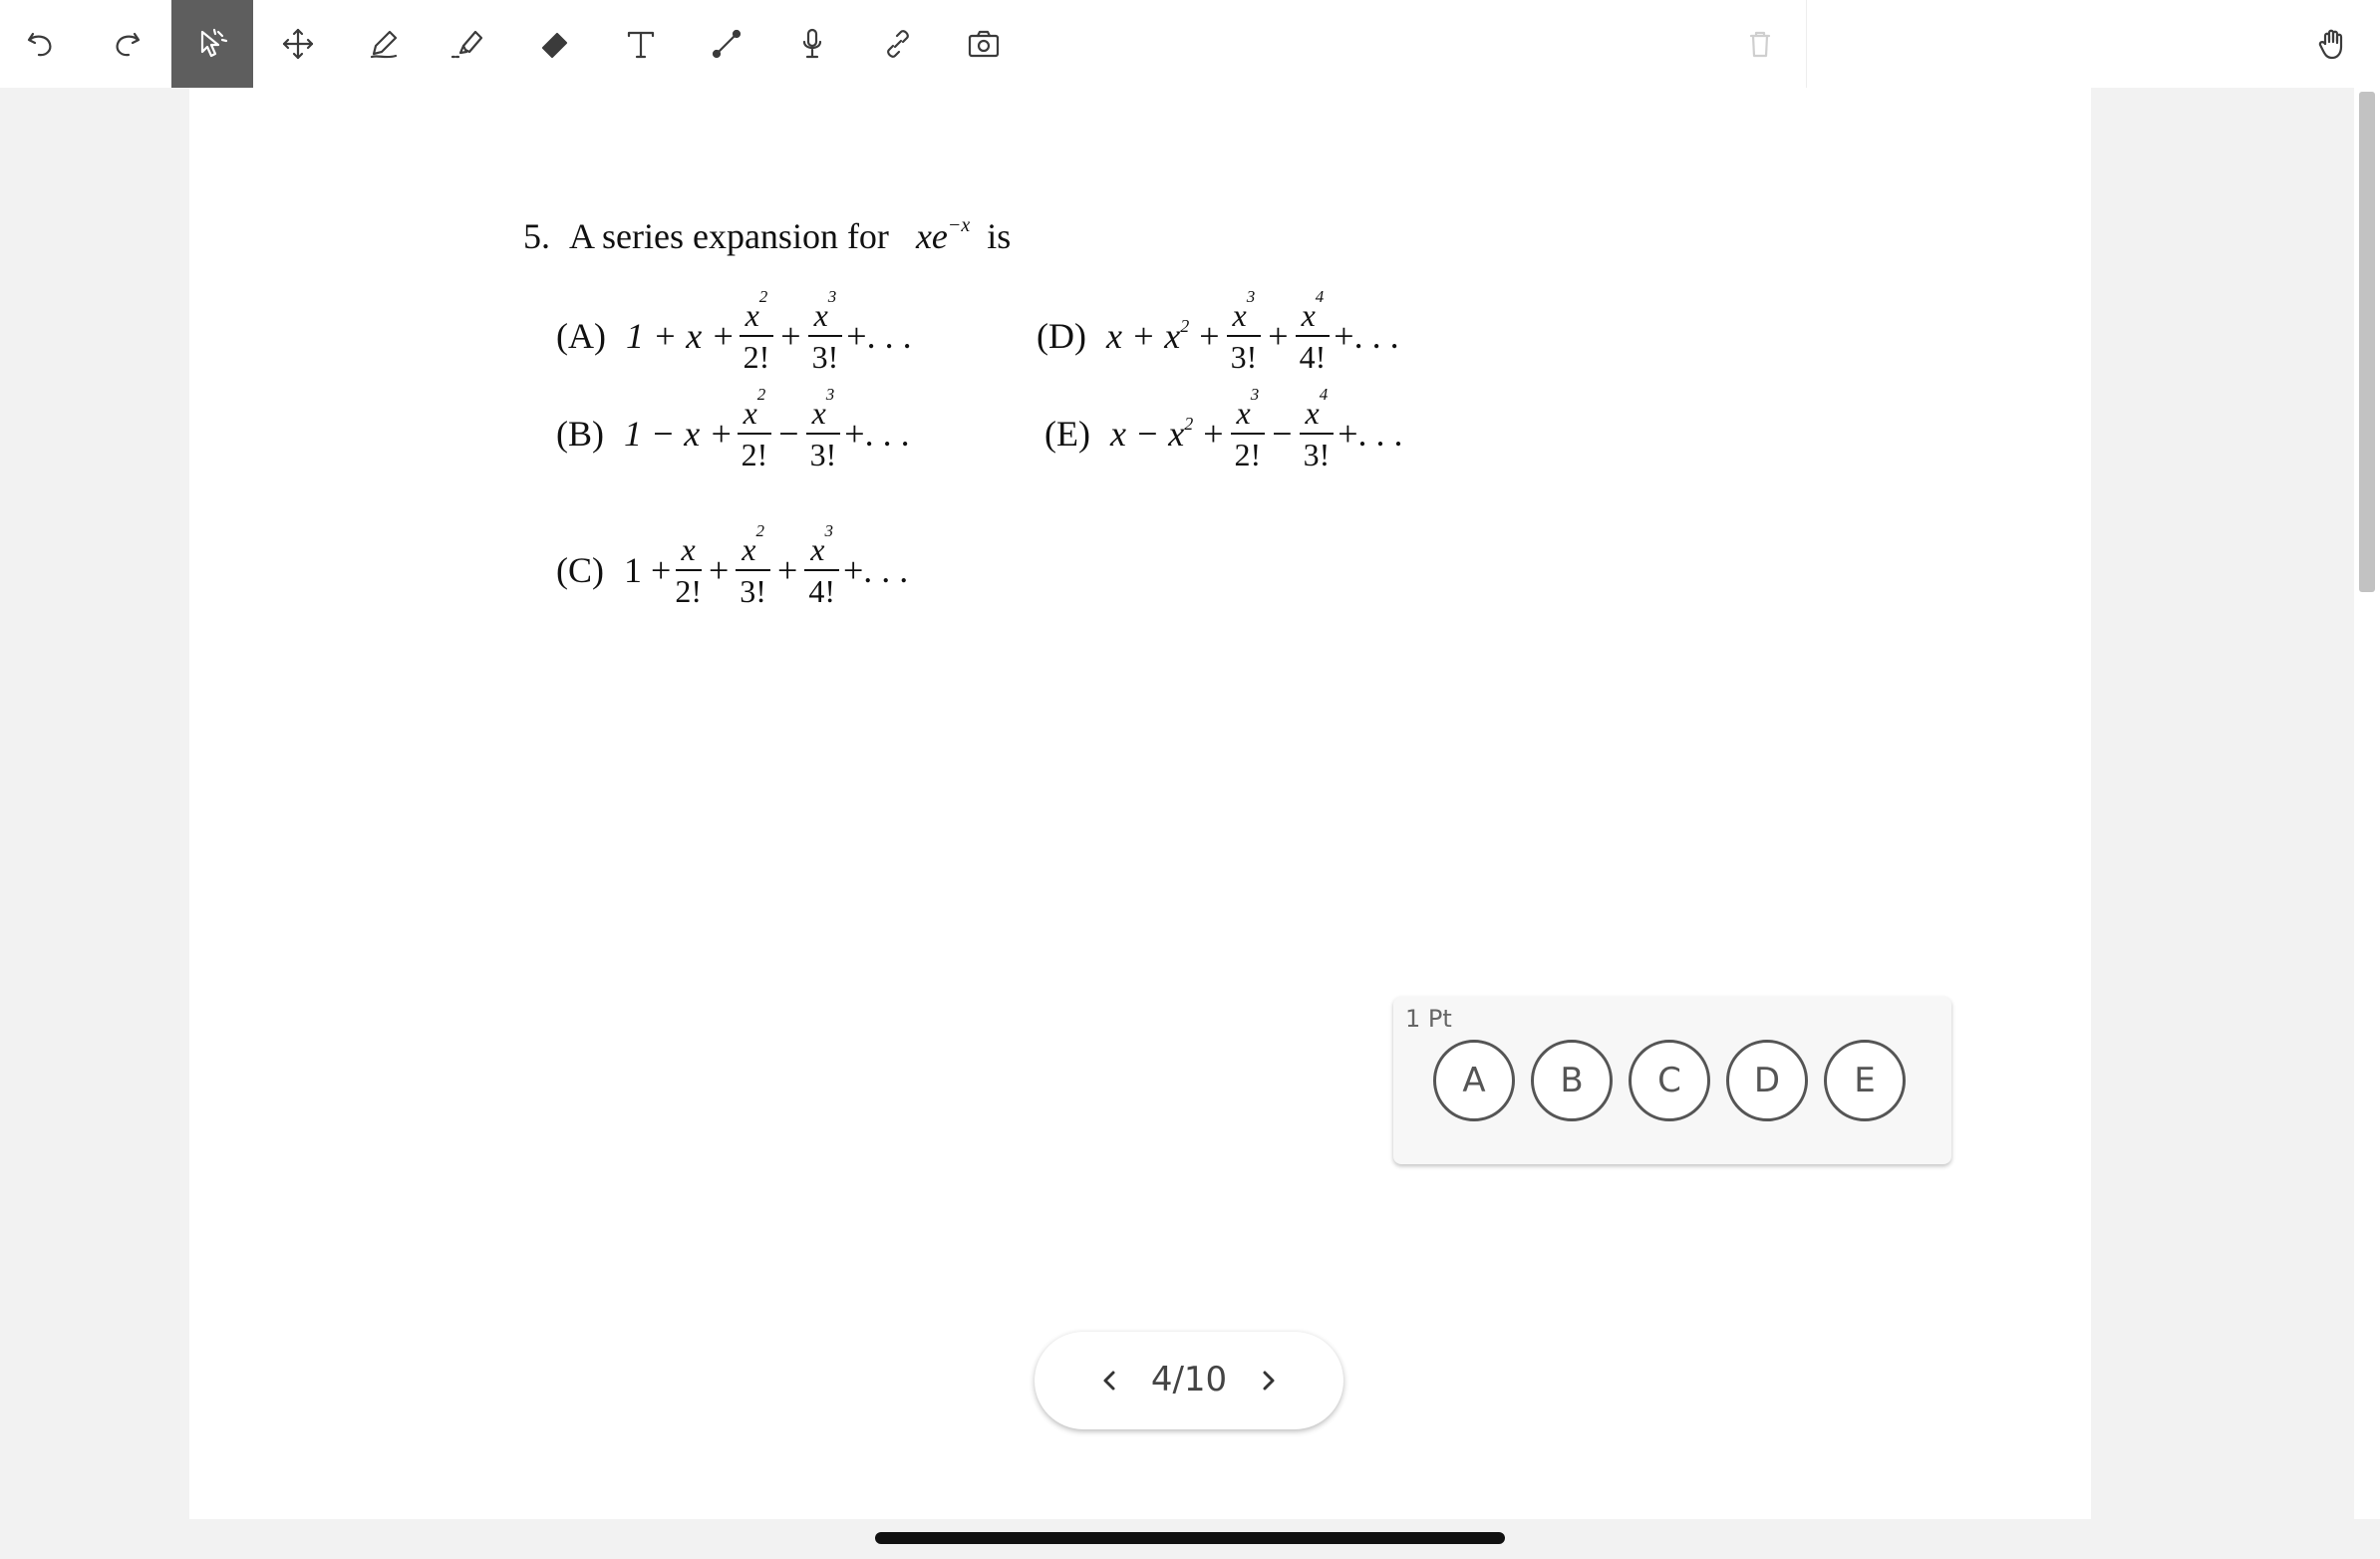 The image size is (2380, 1559). I want to click on choice-a: (A) 1 + x + x2 2! + x3 3! +. . ., so click(734, 331).